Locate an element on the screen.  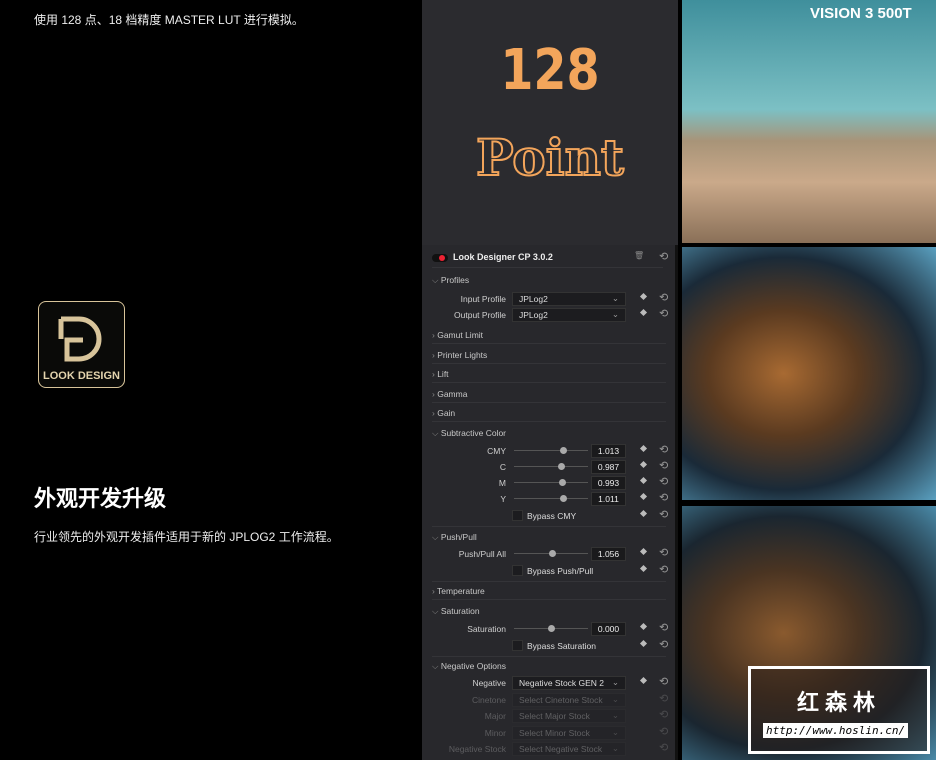
section-lift: › Lift is located at coordinates (440, 374).